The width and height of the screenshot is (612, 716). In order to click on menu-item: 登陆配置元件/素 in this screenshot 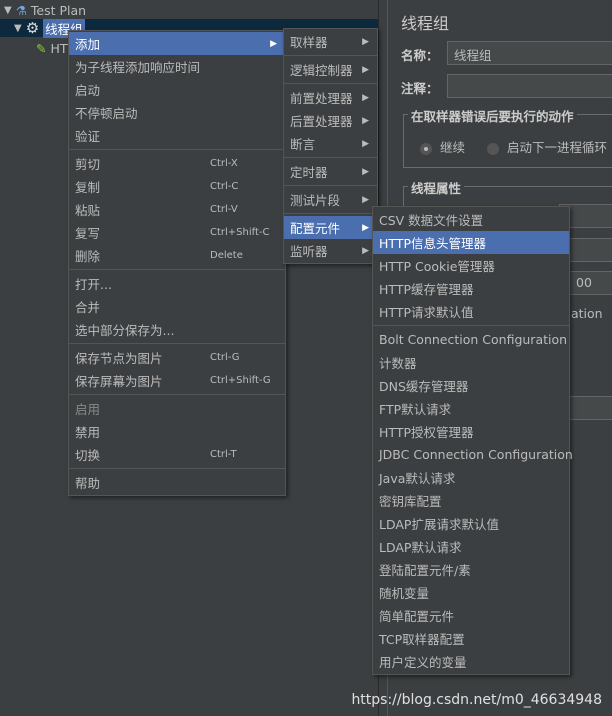, I will do `click(471, 569)`.